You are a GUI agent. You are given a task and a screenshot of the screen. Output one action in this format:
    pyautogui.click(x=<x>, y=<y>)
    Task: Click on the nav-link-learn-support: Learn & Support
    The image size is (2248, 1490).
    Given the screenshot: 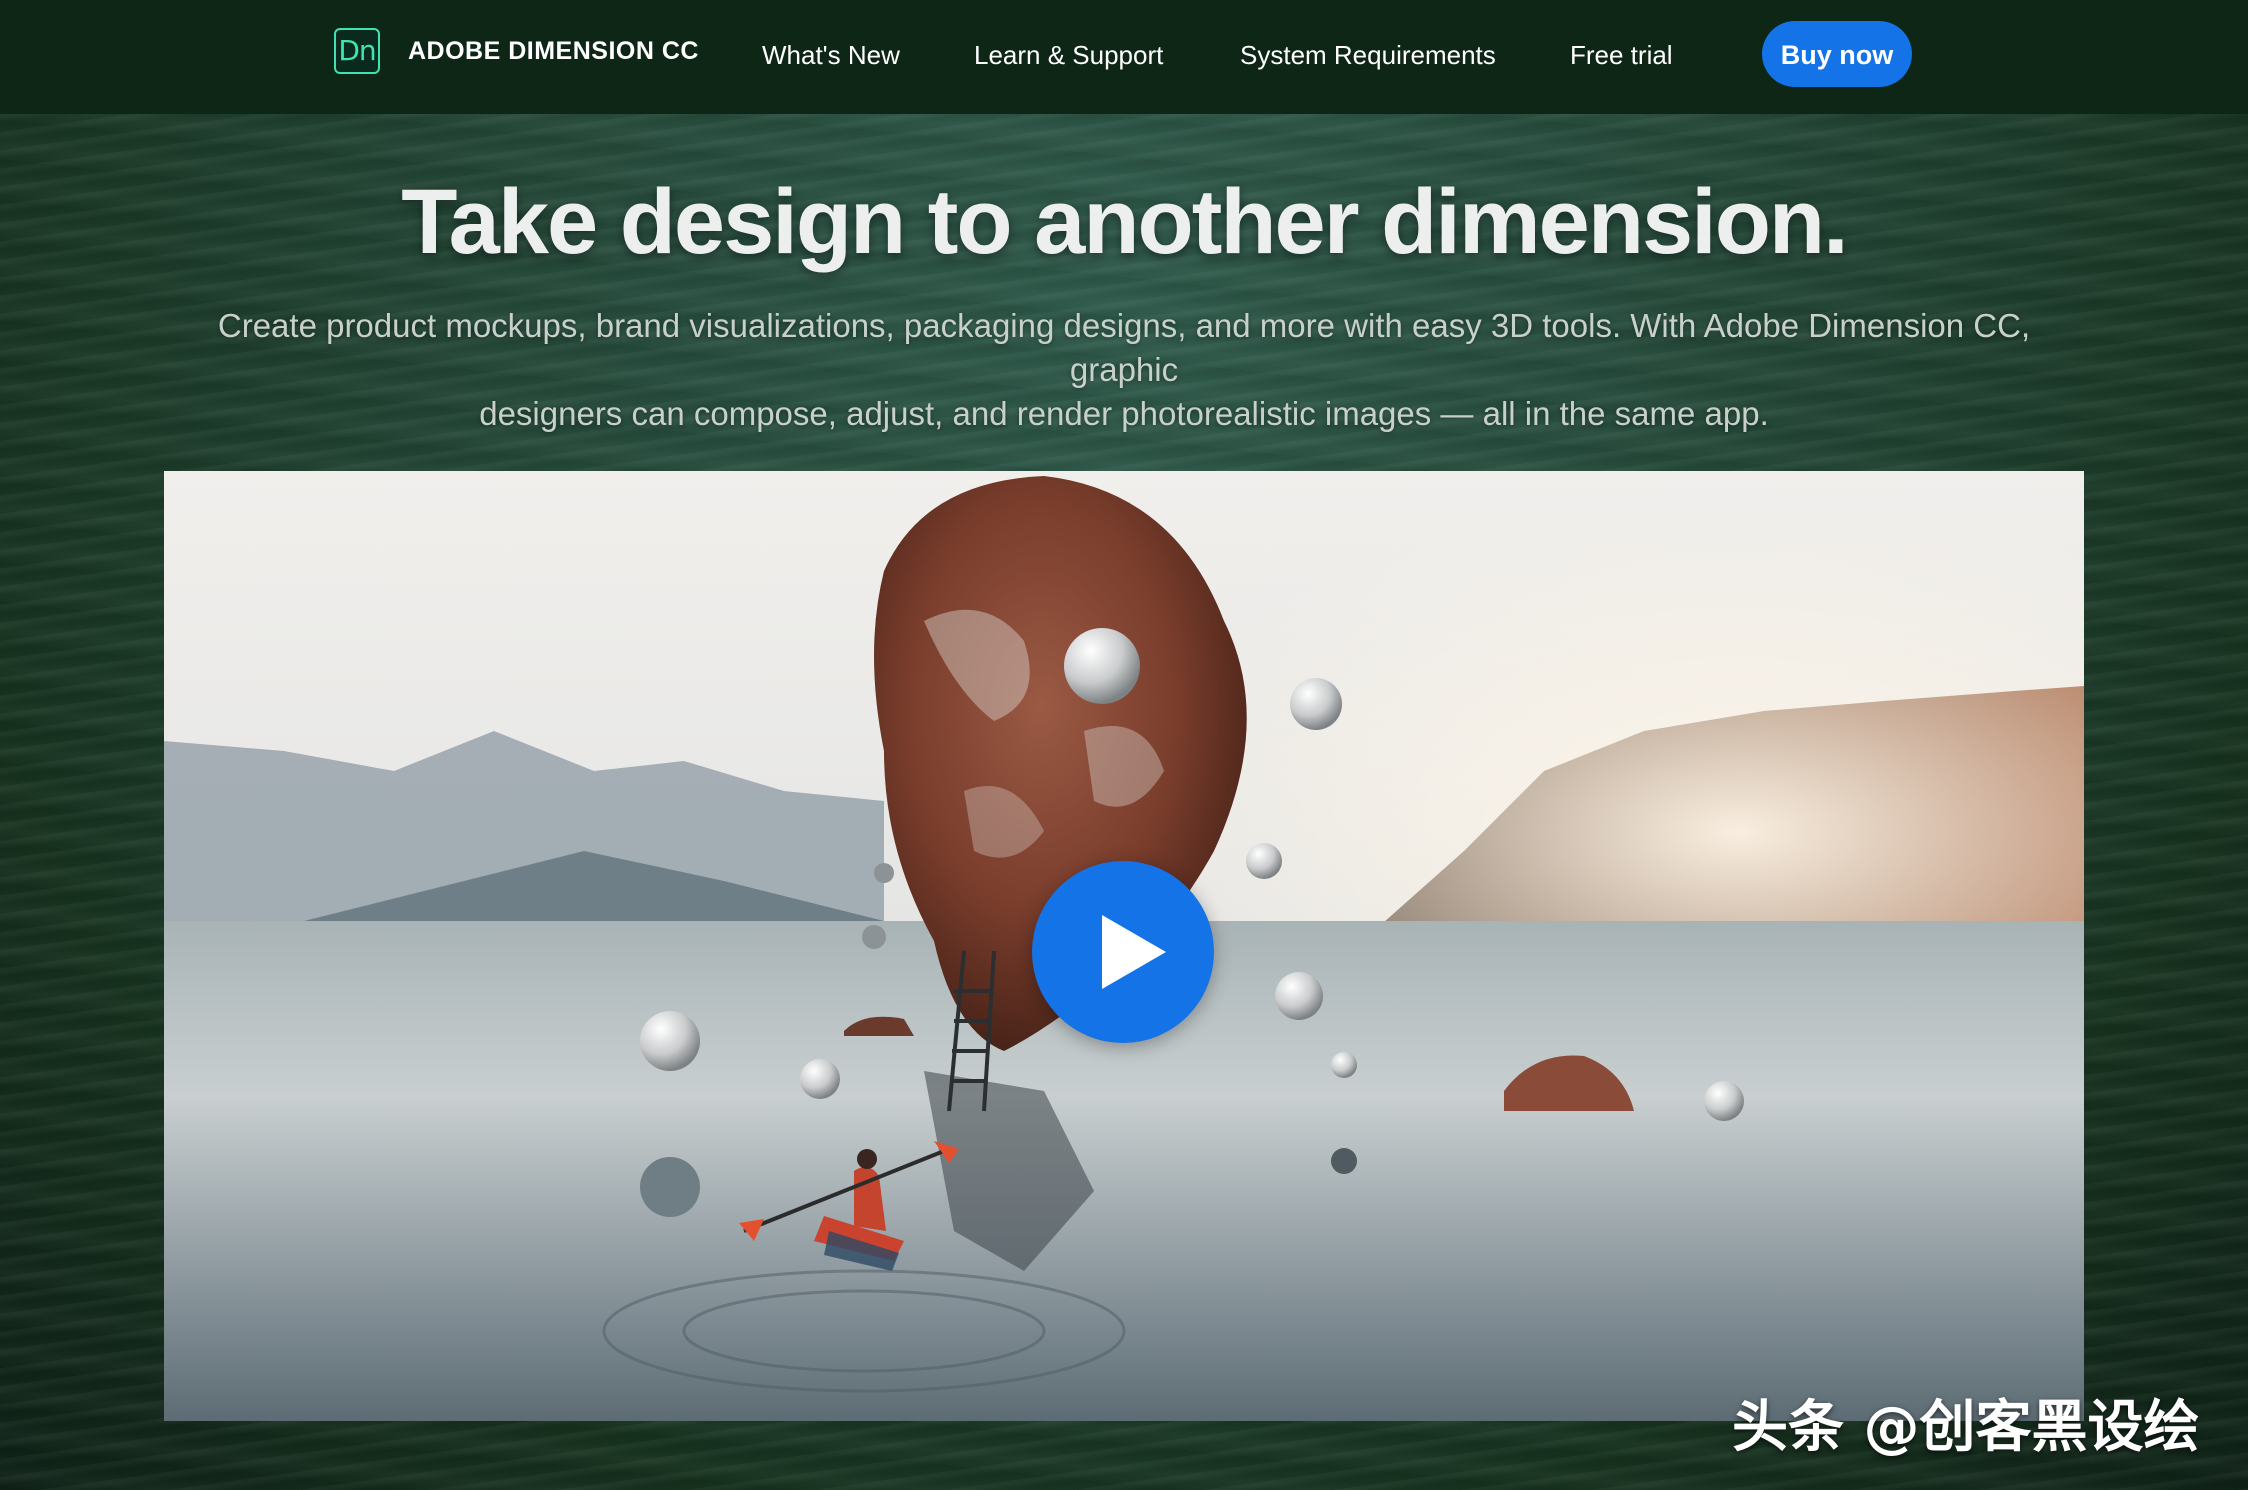 What is the action you would take?
    pyautogui.click(x=1068, y=55)
    